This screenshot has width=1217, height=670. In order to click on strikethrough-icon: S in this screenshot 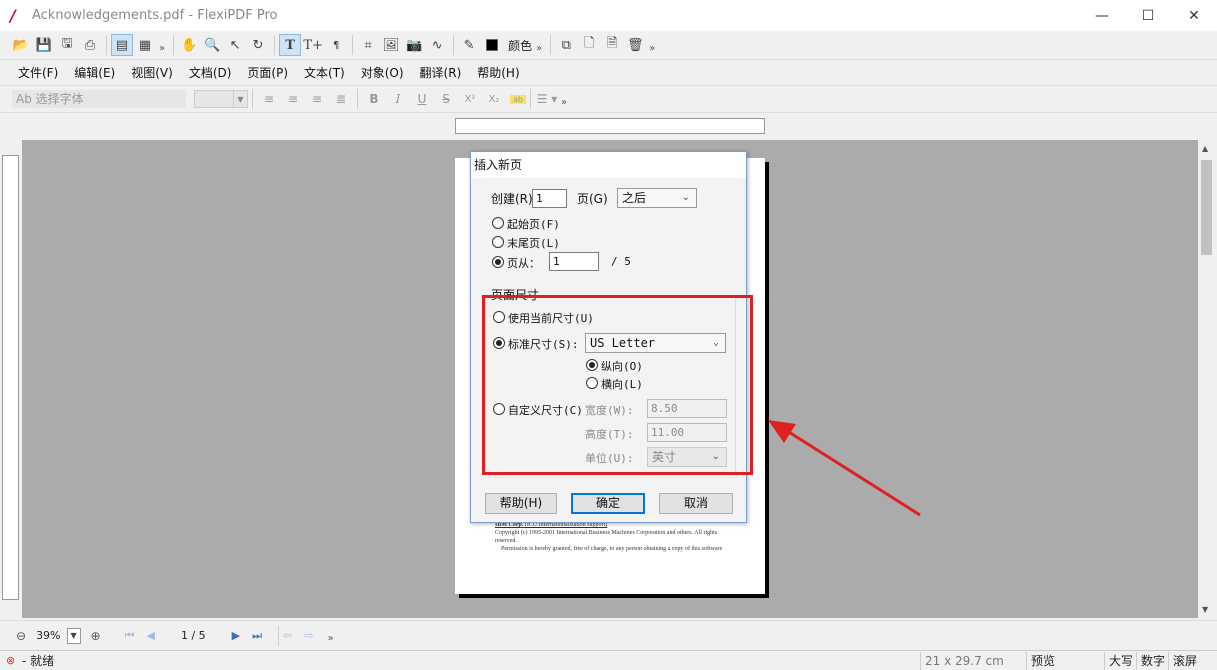, I will do `click(446, 99)`.